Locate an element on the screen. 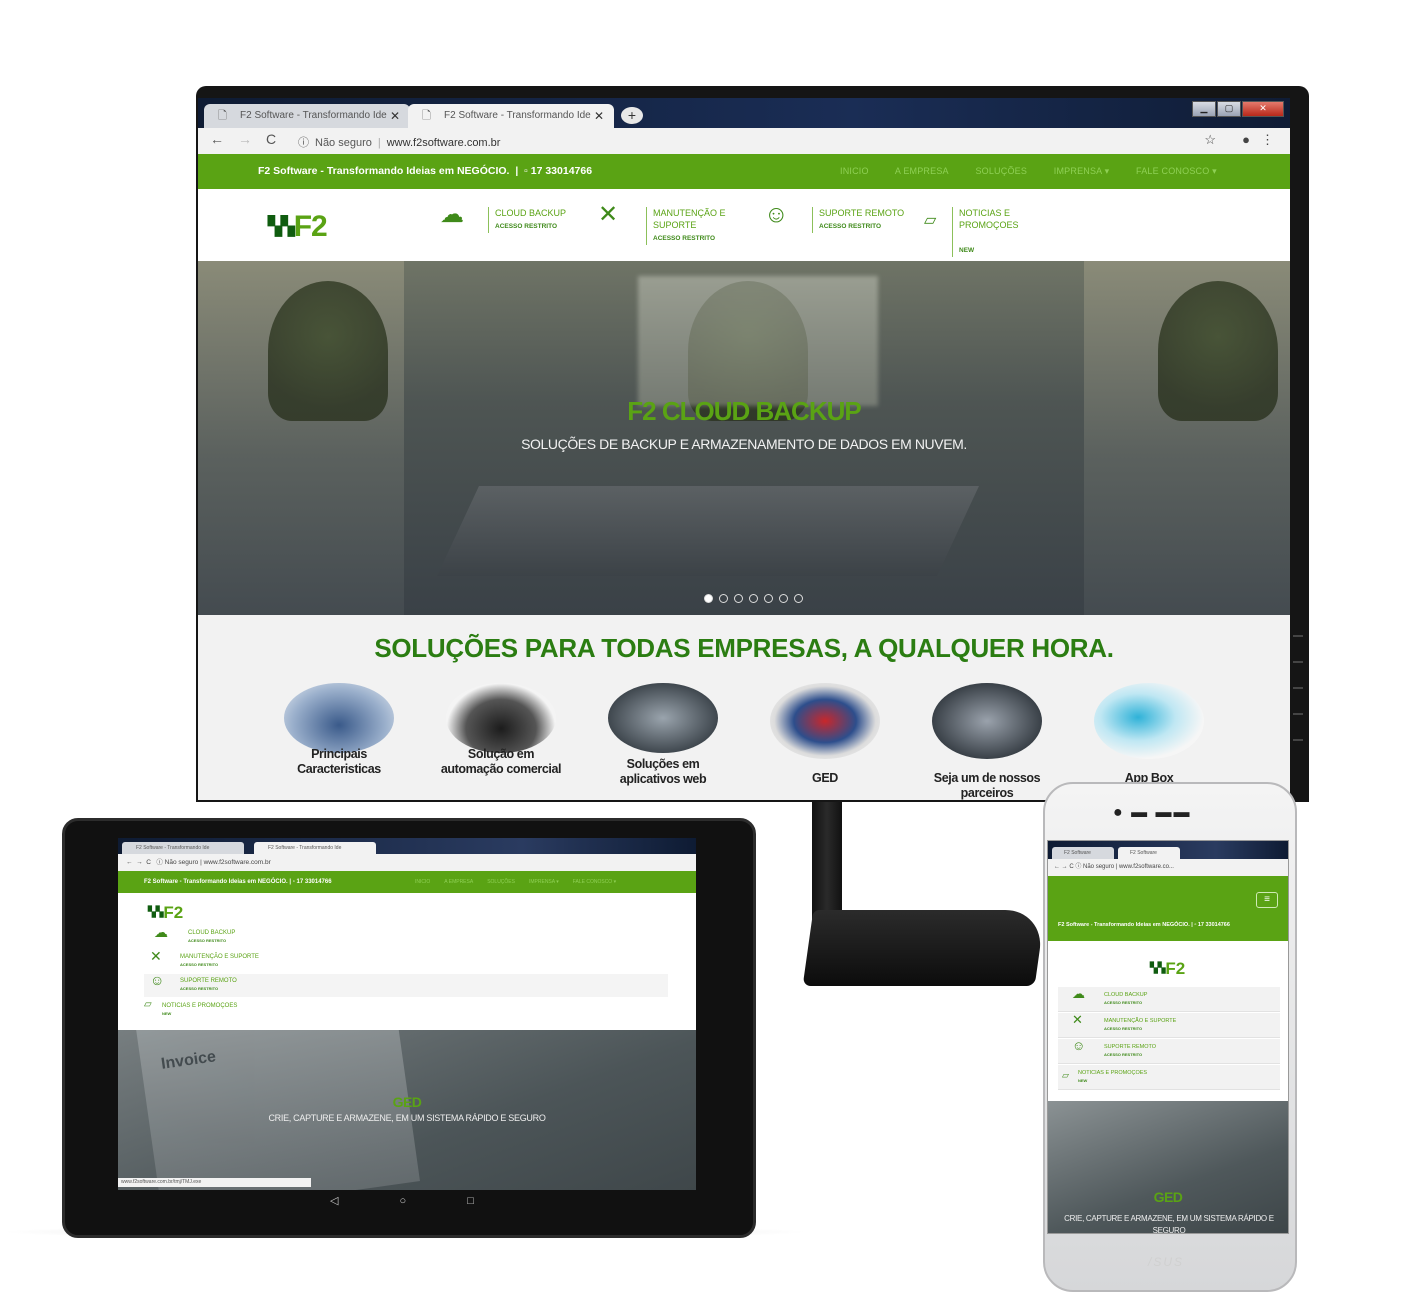  solution-card: Solução em automação comercial is located at coordinates (501, 730).